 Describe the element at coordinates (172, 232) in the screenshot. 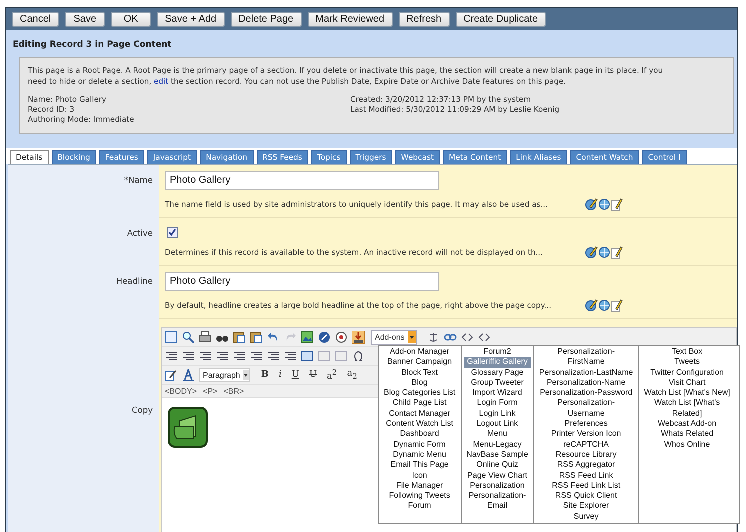

I see `checkbox` at that location.